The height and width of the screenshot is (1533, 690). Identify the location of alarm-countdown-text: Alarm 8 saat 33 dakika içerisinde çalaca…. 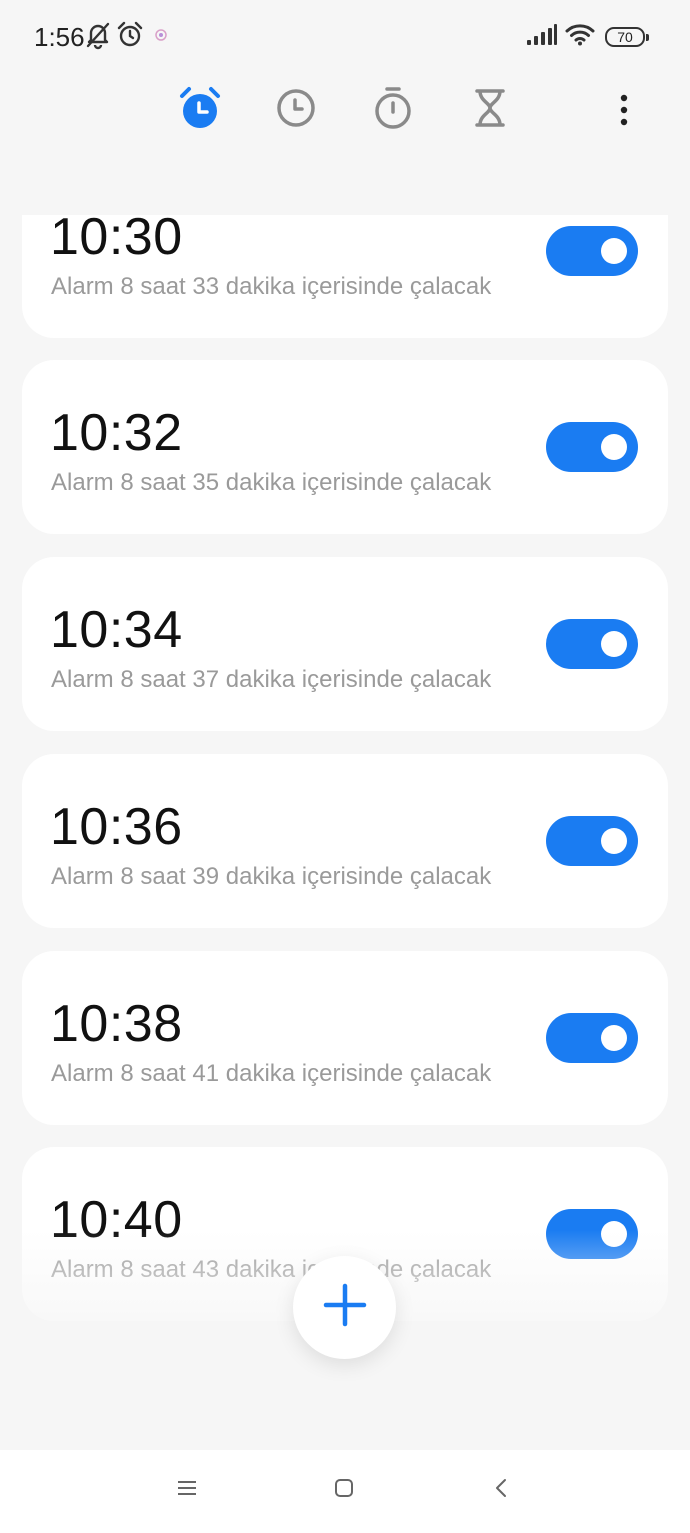
(271, 286).